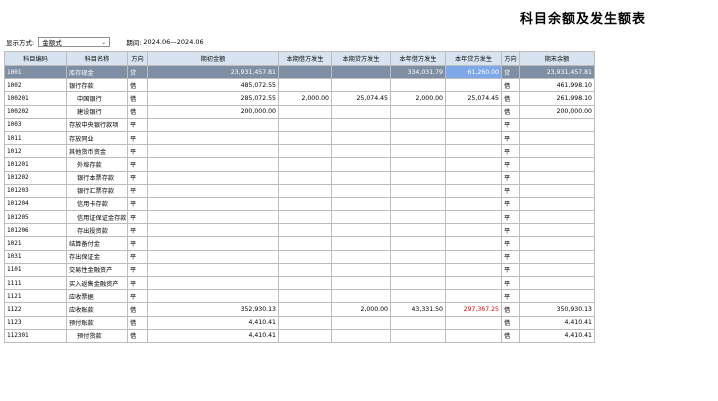 The height and width of the screenshot is (401, 718). What do you see at coordinates (74, 42) in the screenshot?
I see `display-mode-select: 金额式 ⌄` at bounding box center [74, 42].